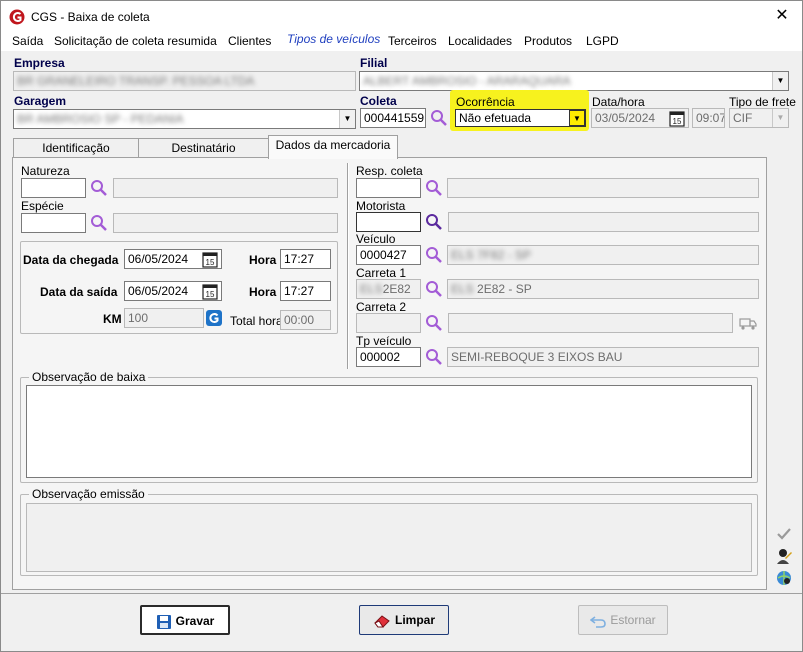 Image resolution: width=803 pixels, height=652 pixels. What do you see at coordinates (480, 41) in the screenshot?
I see `menu-localidades: Localidades` at bounding box center [480, 41].